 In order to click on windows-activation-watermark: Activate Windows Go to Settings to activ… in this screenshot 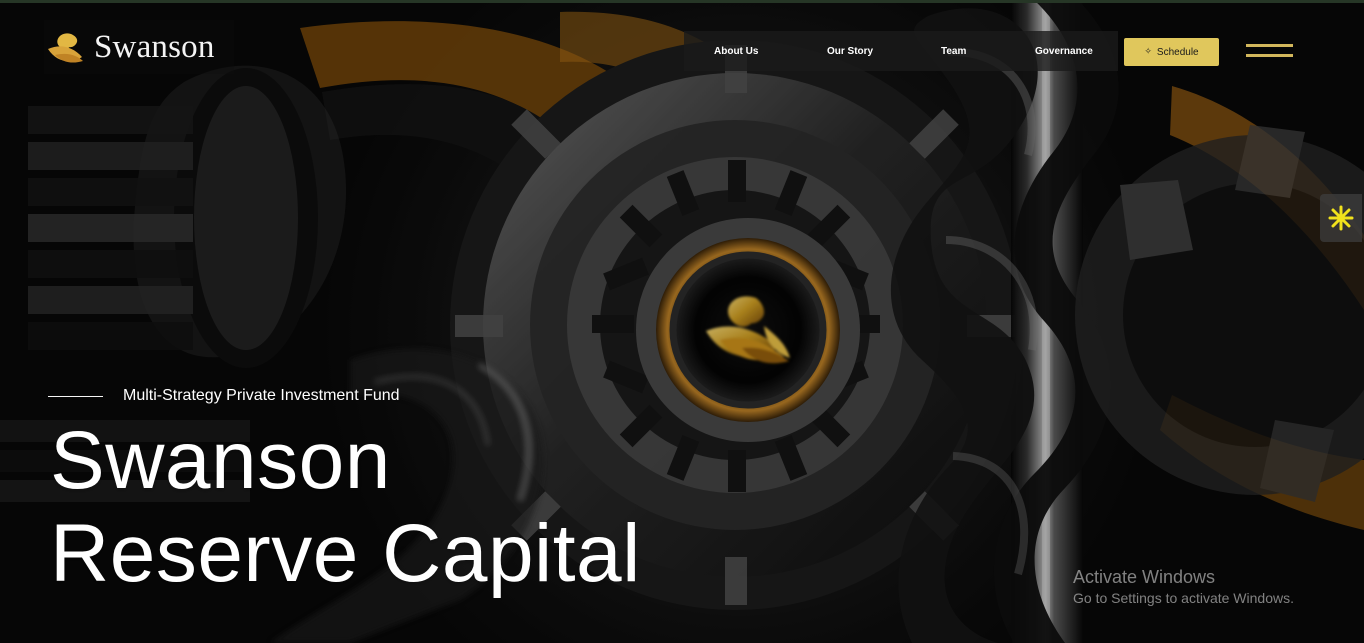, I will do `click(1183, 587)`.